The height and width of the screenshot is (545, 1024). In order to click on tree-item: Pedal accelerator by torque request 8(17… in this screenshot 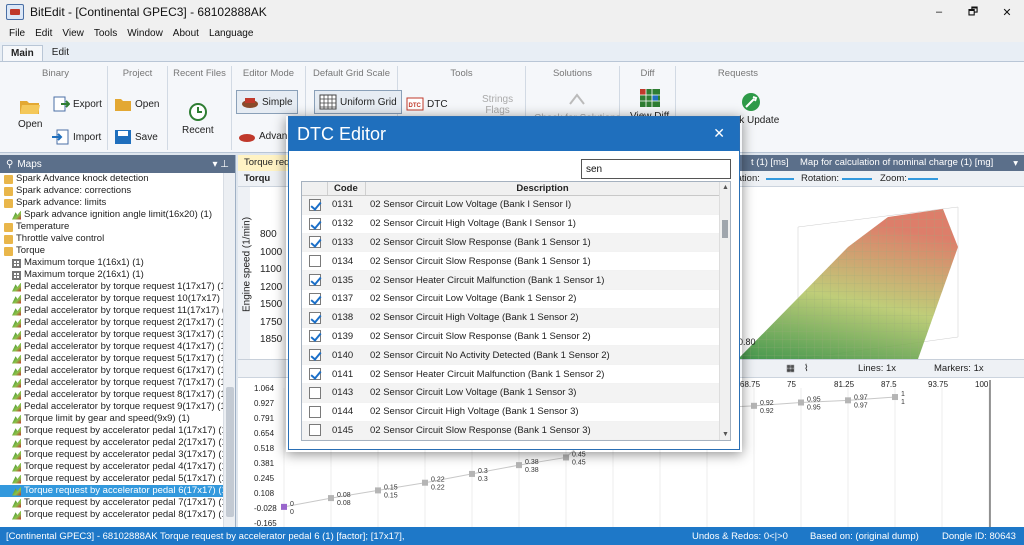, I will do `click(112, 395)`.